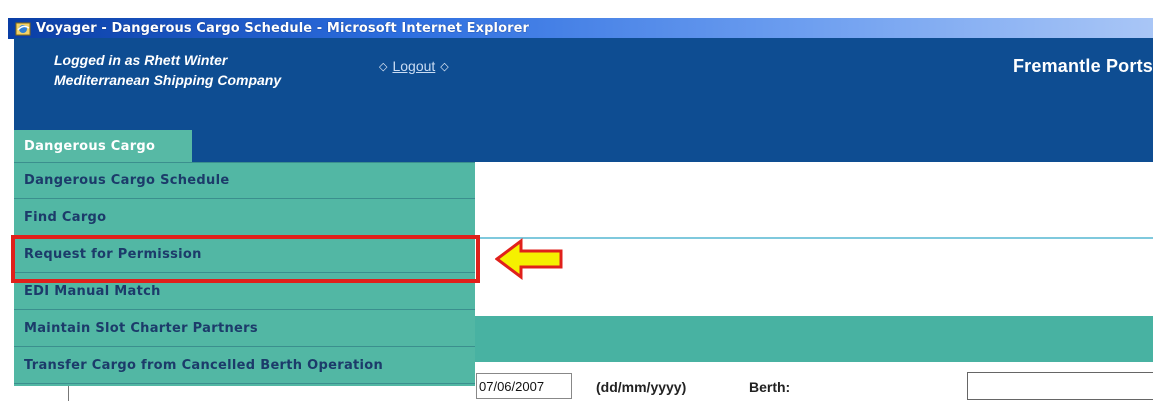 Image resolution: width=1153 pixels, height=401 pixels. What do you see at coordinates (103, 146) in the screenshot?
I see `menu-tab-dangerous-cargo: Dangerous Cargo` at bounding box center [103, 146].